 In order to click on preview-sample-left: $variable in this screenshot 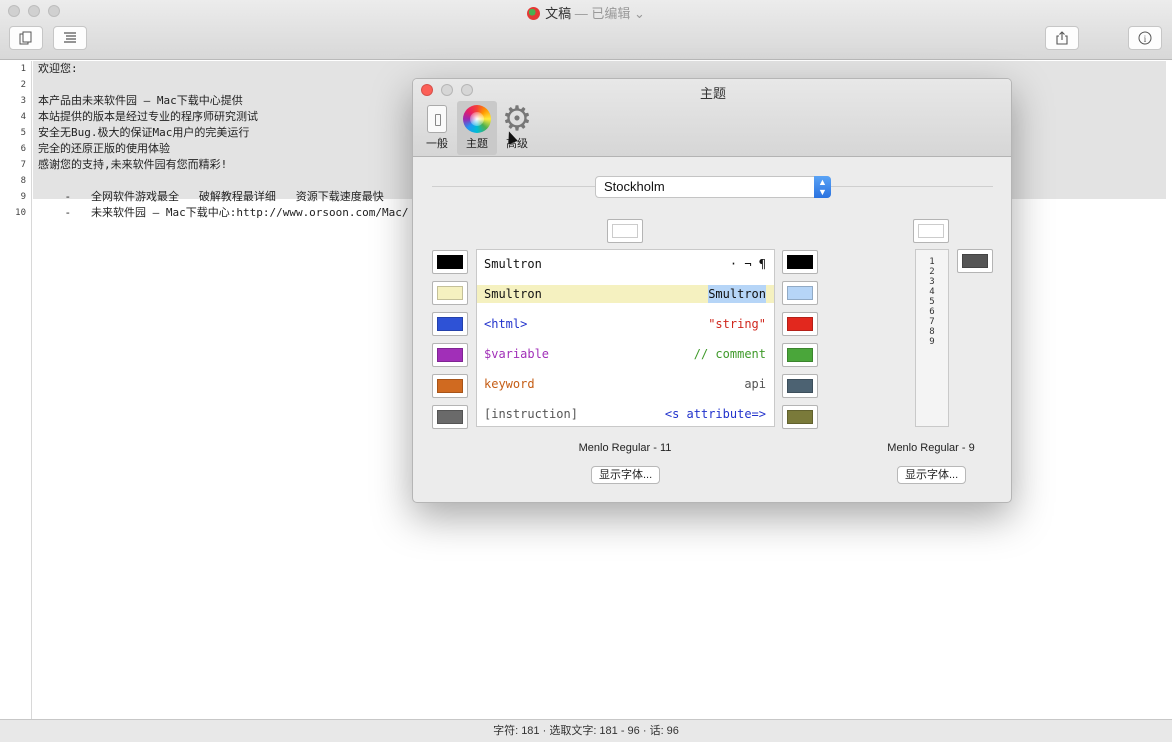, I will do `click(517, 354)`.